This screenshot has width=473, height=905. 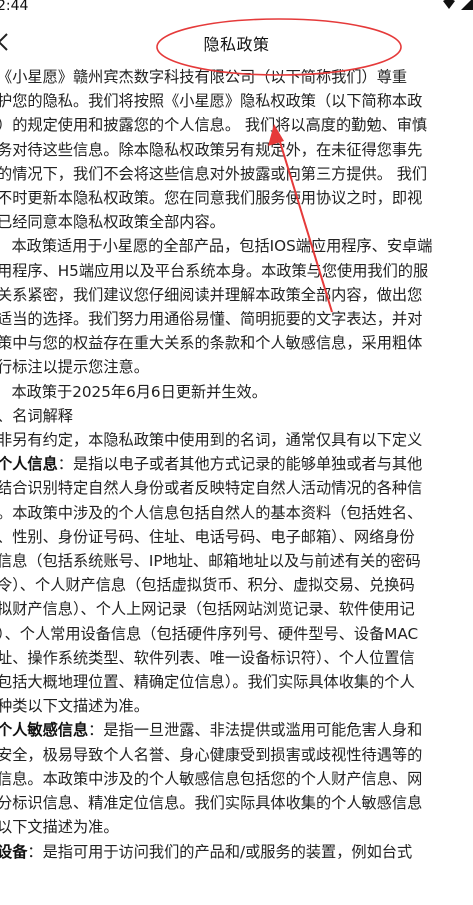 I want to click on policy-text: 址、操作系统类型、软件列表、唯一设备标识符）、个人位置信, so click(x=207, y=657).